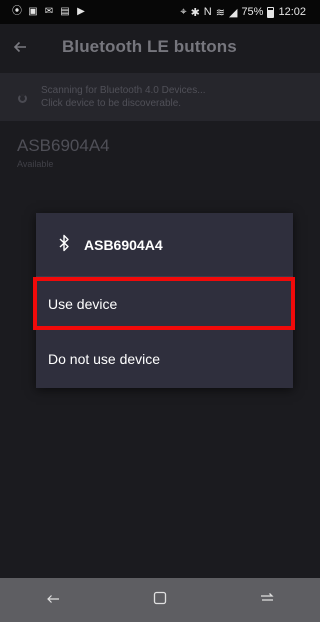 The width and height of the screenshot is (320, 622). Describe the element at coordinates (64, 244) in the screenshot. I see `bluetooth-icon` at that location.